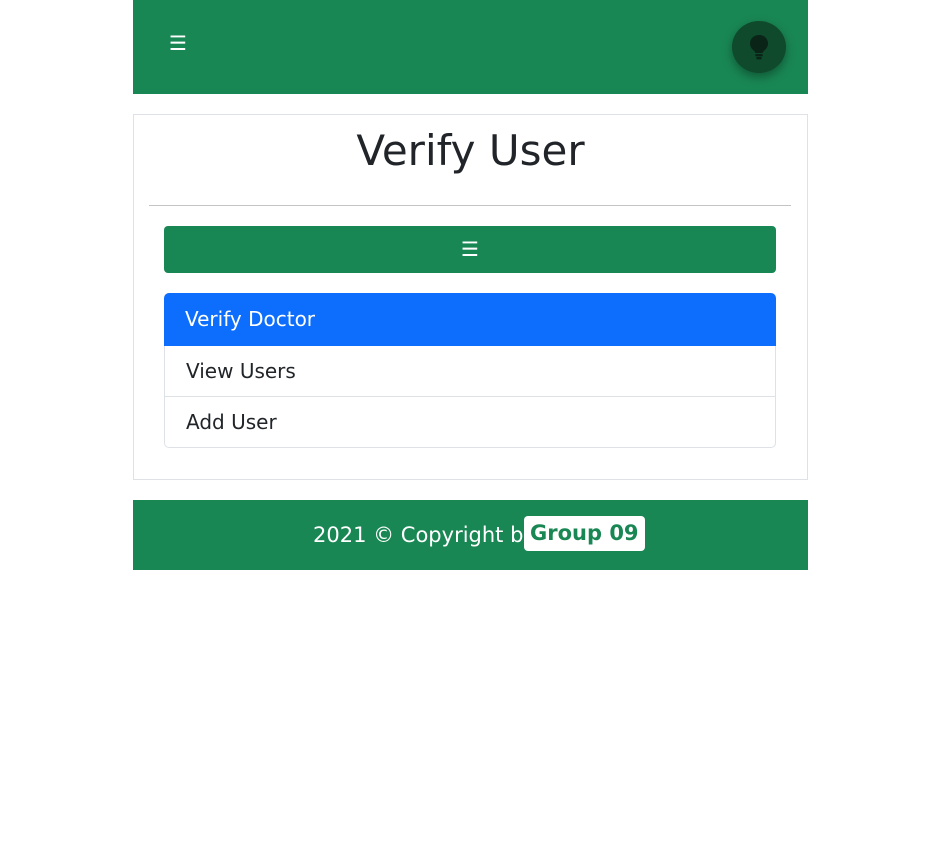 The width and height of the screenshot is (940, 858). I want to click on menu-item-verify-doctor: Verify Doctor, so click(470, 319).